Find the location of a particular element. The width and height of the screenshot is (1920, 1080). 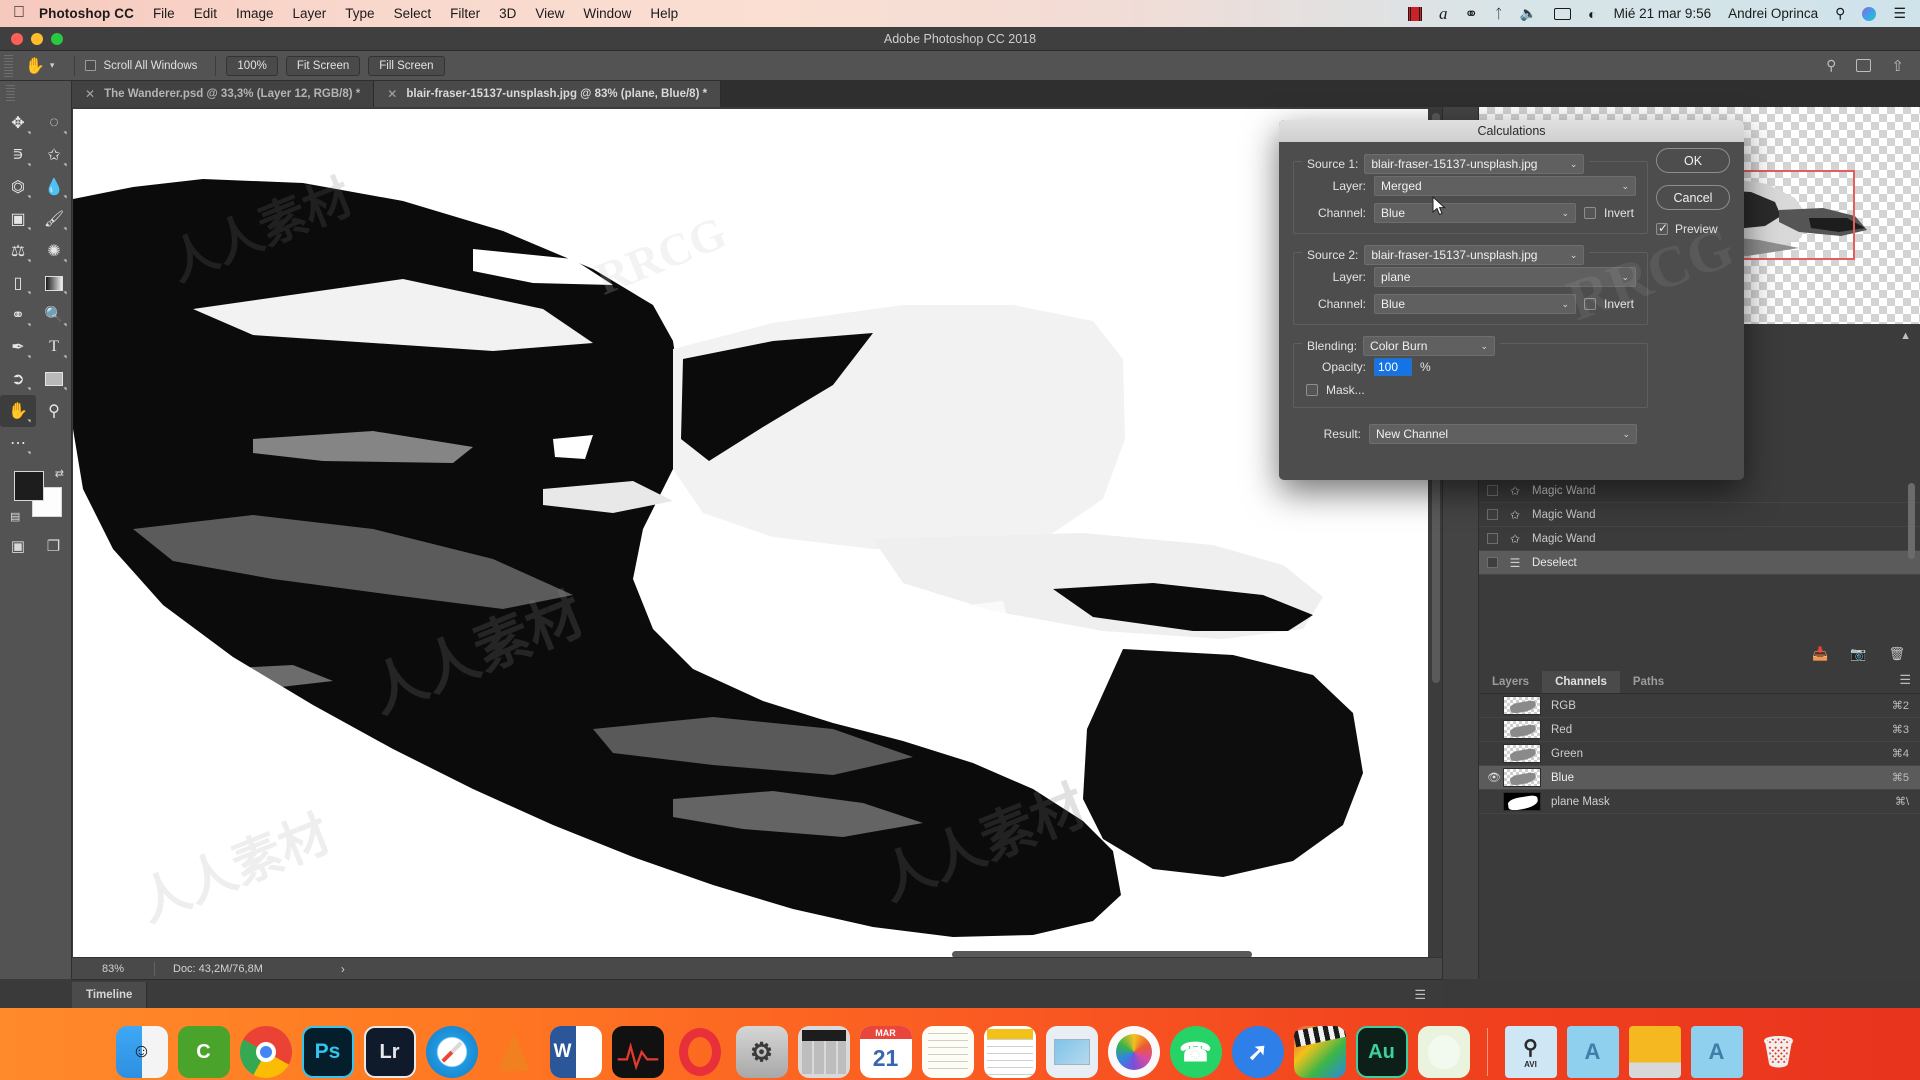

dock-app-notes is located at coordinates (947, 1052).